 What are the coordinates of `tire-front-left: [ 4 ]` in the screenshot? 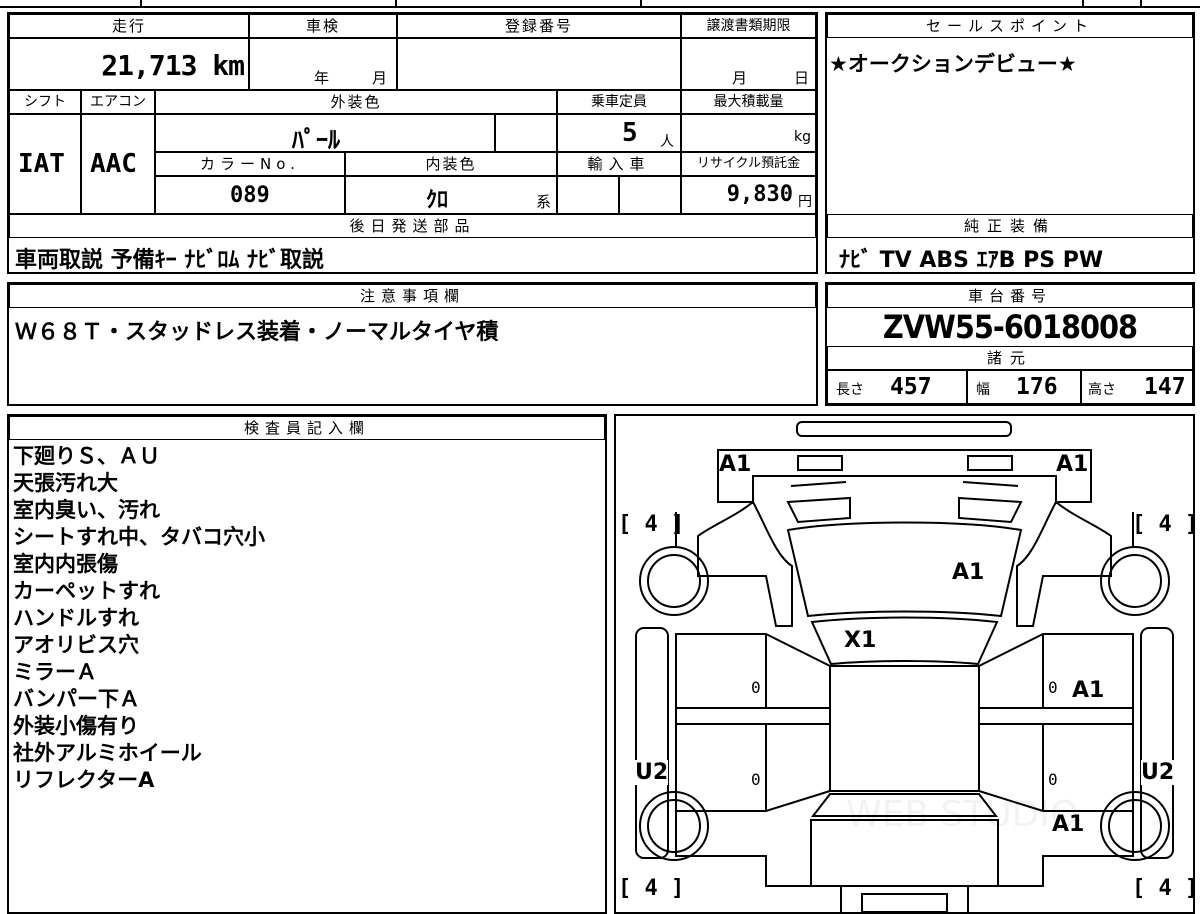 It's located at (651, 524).